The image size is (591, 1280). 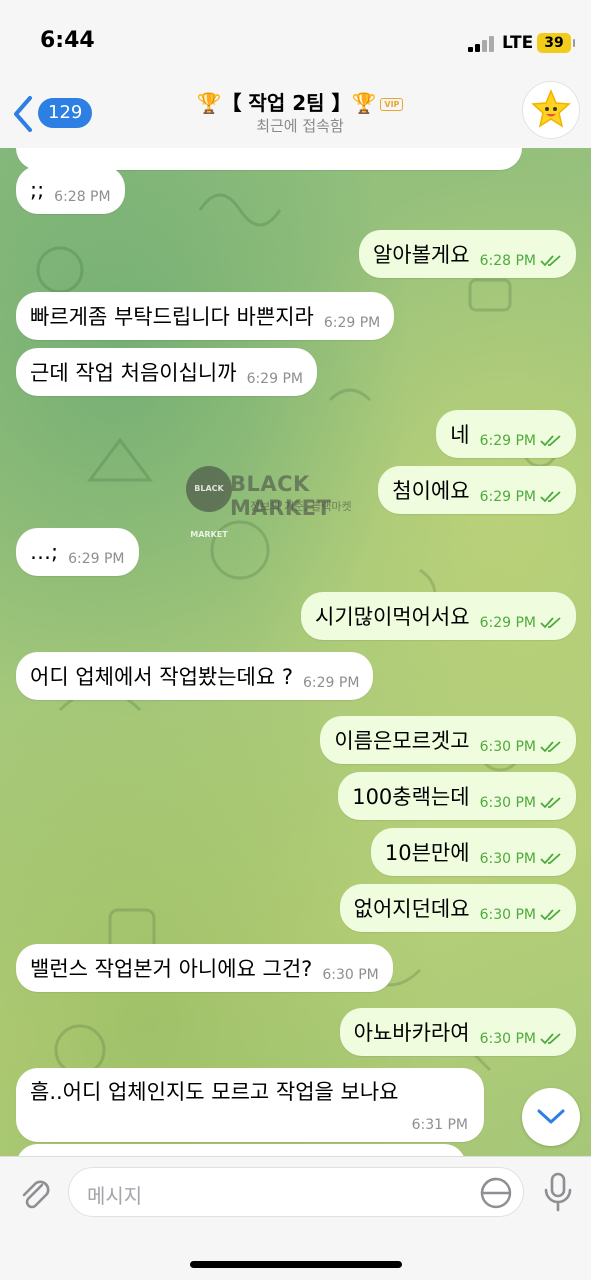 I want to click on status-time: 6:44, so click(x=67, y=40).